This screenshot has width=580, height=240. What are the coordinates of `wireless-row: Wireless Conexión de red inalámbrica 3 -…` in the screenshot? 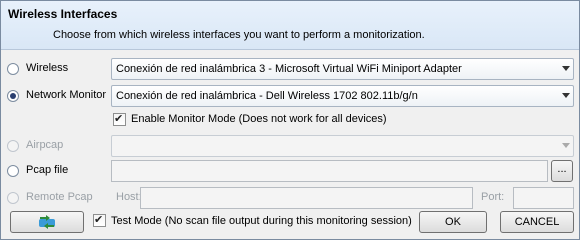 It's located at (290, 69).